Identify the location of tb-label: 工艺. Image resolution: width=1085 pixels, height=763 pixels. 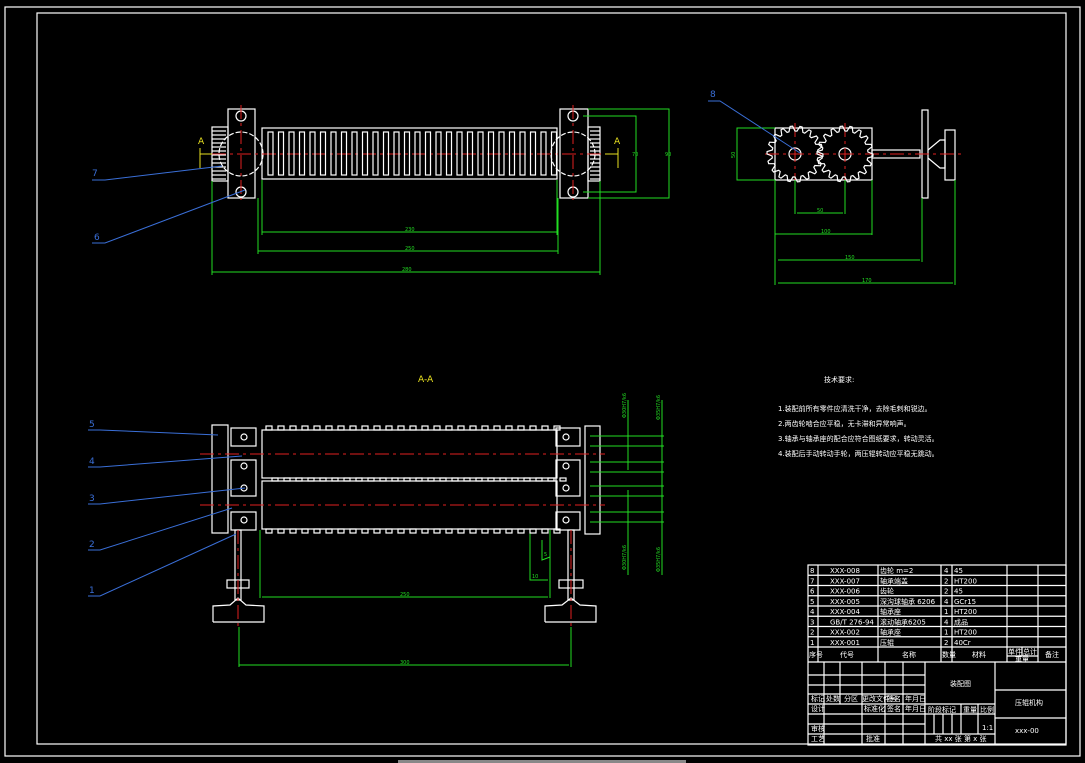
(818, 739).